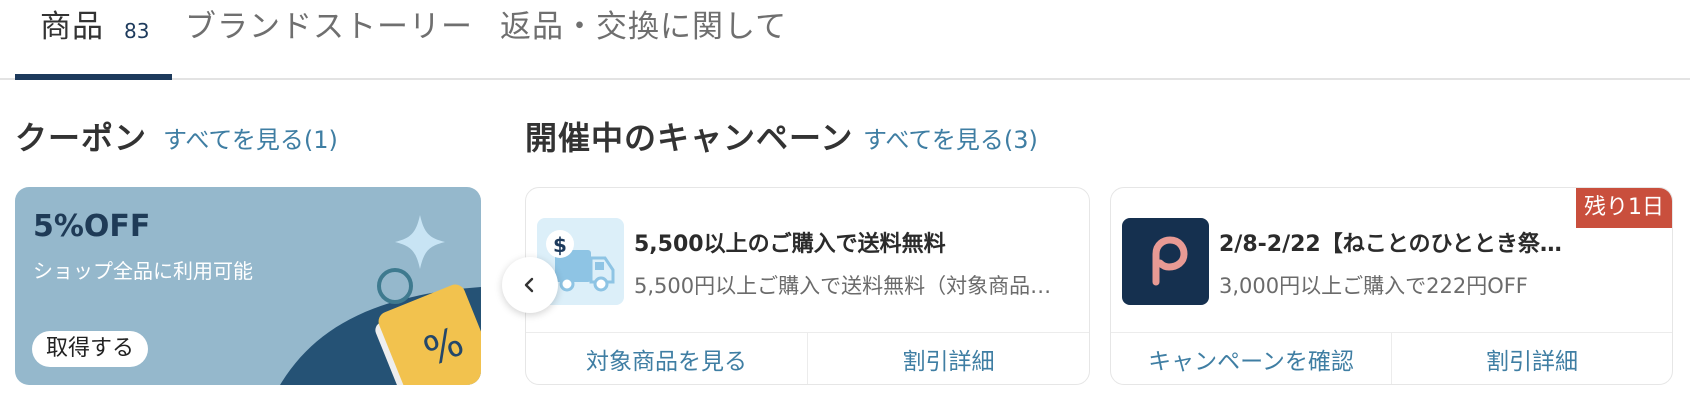 This screenshot has width=1690, height=404. I want to click on tab-returns: 返品・交換に関して, so click(643, 40).